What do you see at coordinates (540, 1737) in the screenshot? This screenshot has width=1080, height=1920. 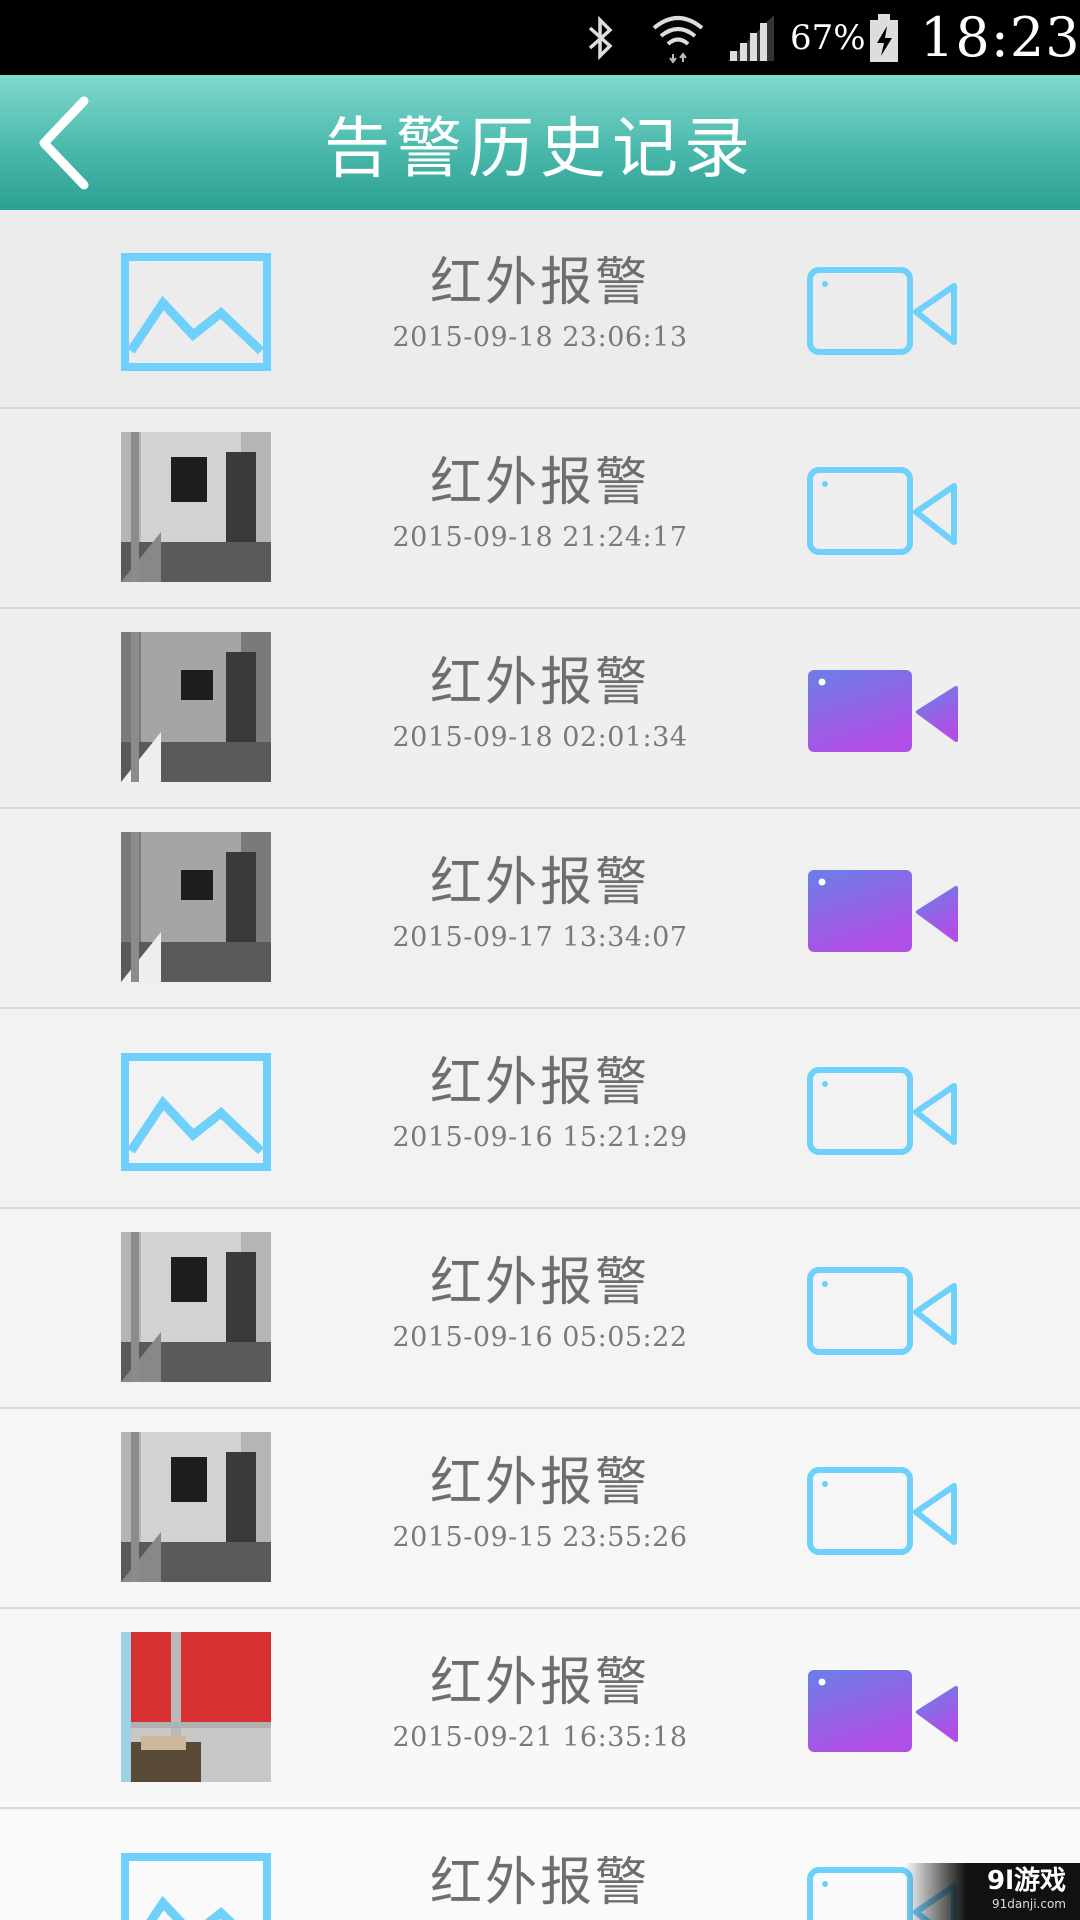 I see `alarm-timestamp: 2015-09-21 16:35:18` at bounding box center [540, 1737].